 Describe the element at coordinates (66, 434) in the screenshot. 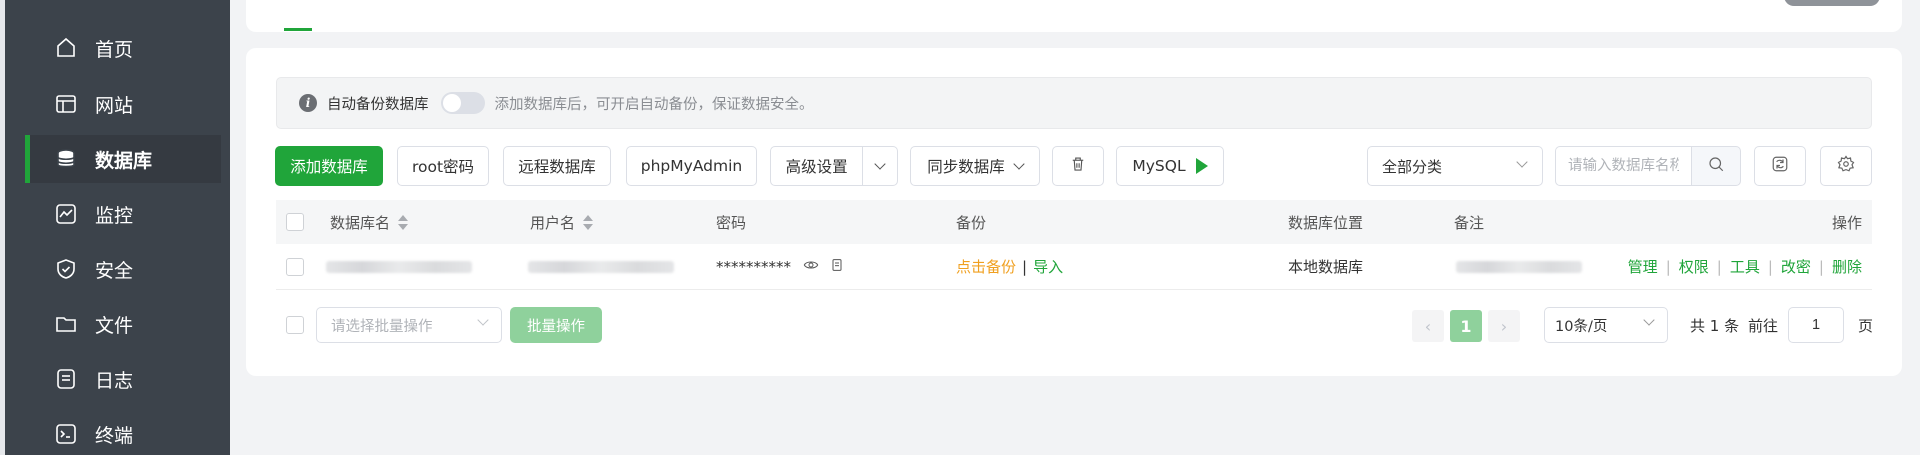

I see `terminal-icon` at that location.